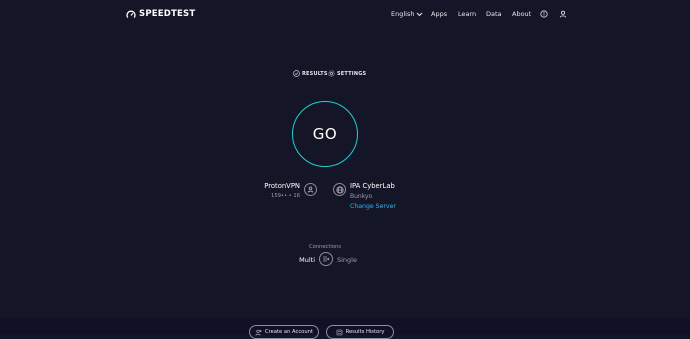  I want to click on speedometer-icon, so click(131, 14).